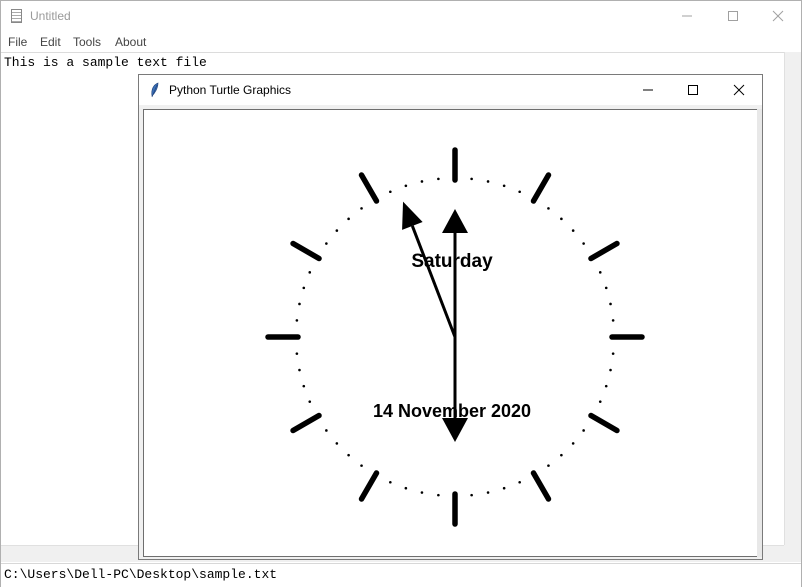 The width and height of the screenshot is (802, 587). What do you see at coordinates (155, 90) in the screenshot?
I see `feather-icon` at bounding box center [155, 90].